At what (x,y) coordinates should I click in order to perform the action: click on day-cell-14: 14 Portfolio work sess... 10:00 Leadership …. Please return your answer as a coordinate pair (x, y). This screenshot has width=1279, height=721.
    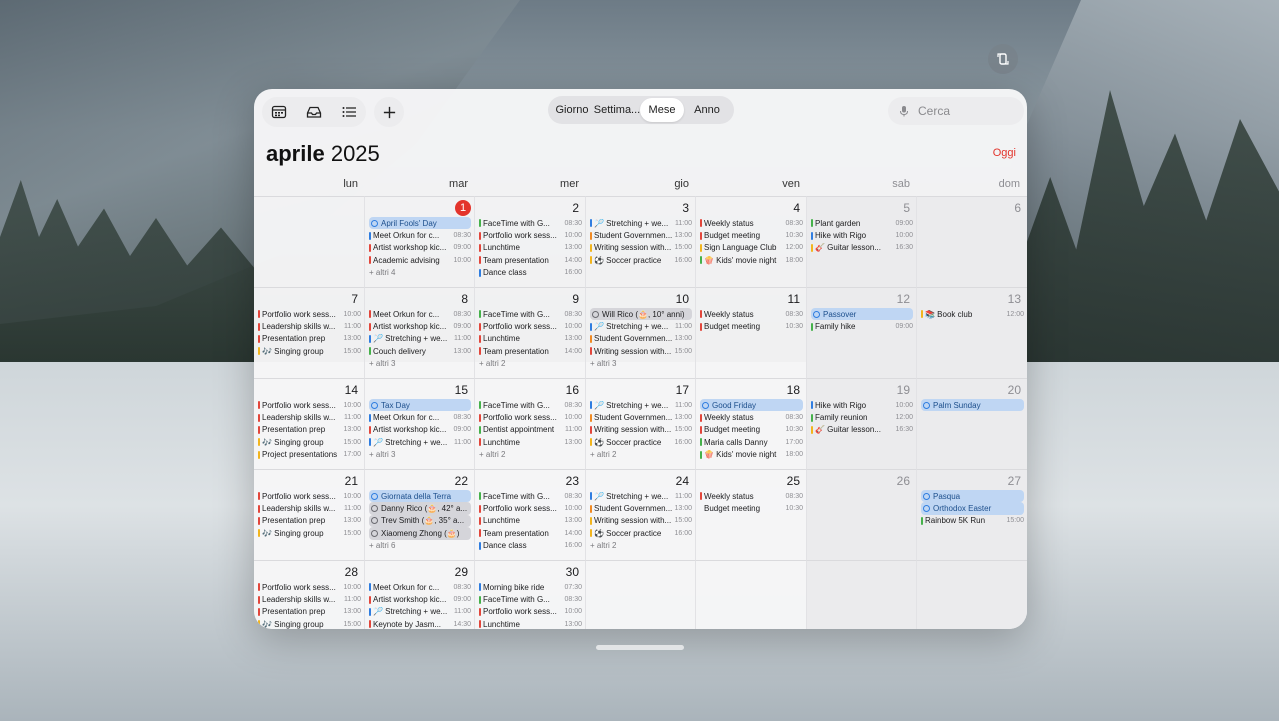
    Looking at the image, I should click on (309, 423).